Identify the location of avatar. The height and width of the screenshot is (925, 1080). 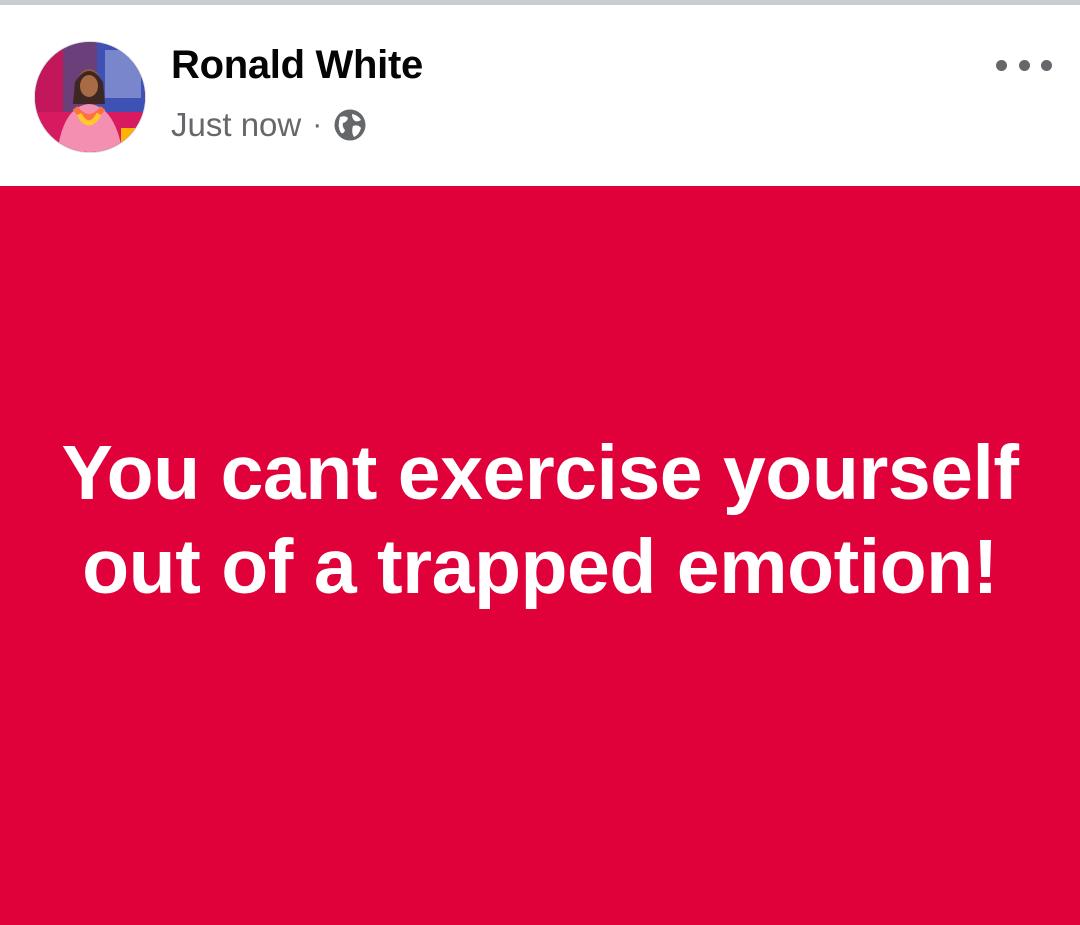
(90, 97).